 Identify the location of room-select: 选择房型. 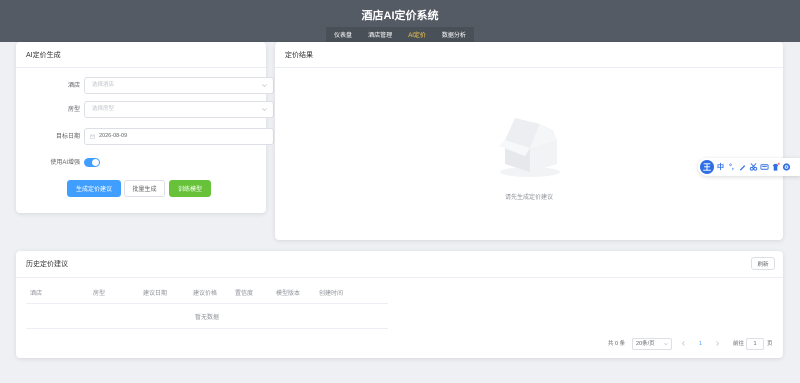
(179, 109).